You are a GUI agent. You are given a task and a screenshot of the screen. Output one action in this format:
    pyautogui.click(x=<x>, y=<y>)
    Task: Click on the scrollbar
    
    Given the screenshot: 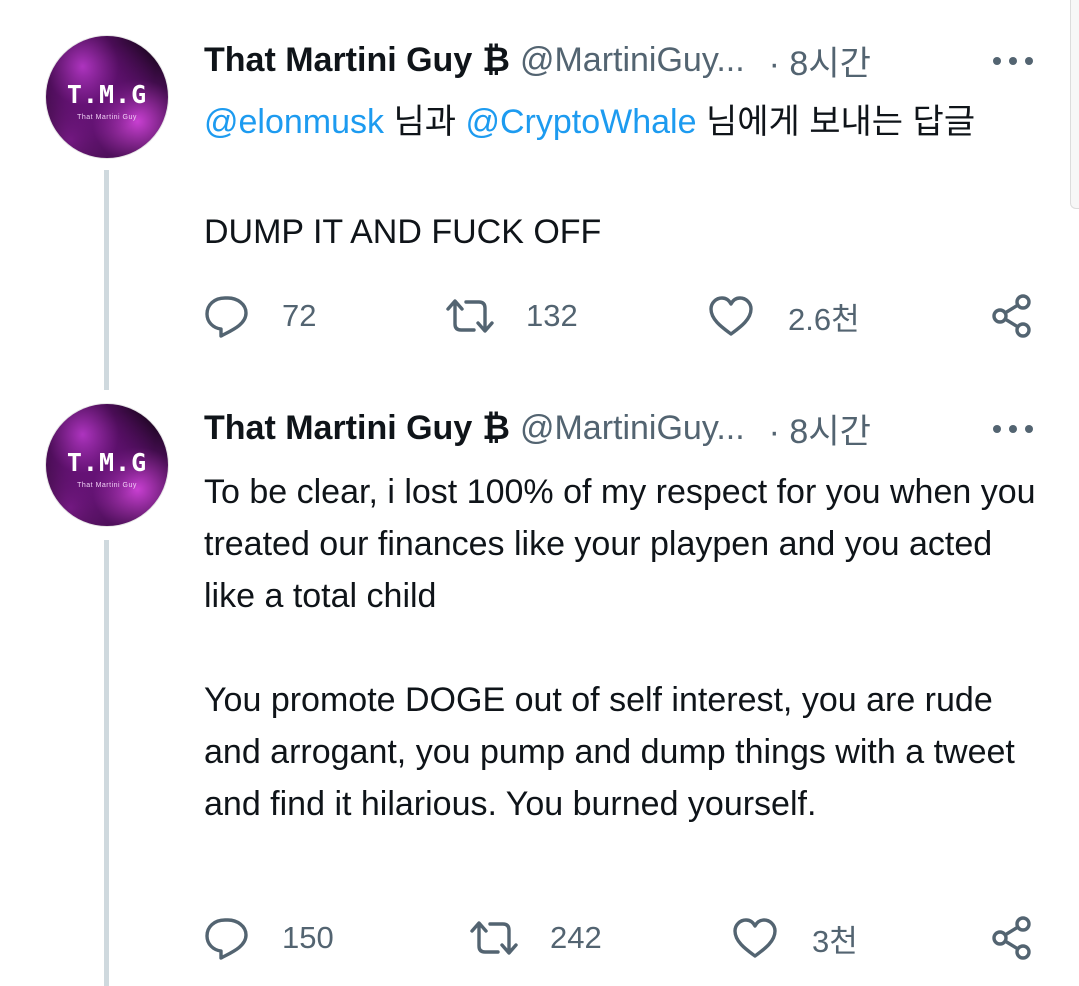 What is the action you would take?
    pyautogui.click(x=1074, y=104)
    